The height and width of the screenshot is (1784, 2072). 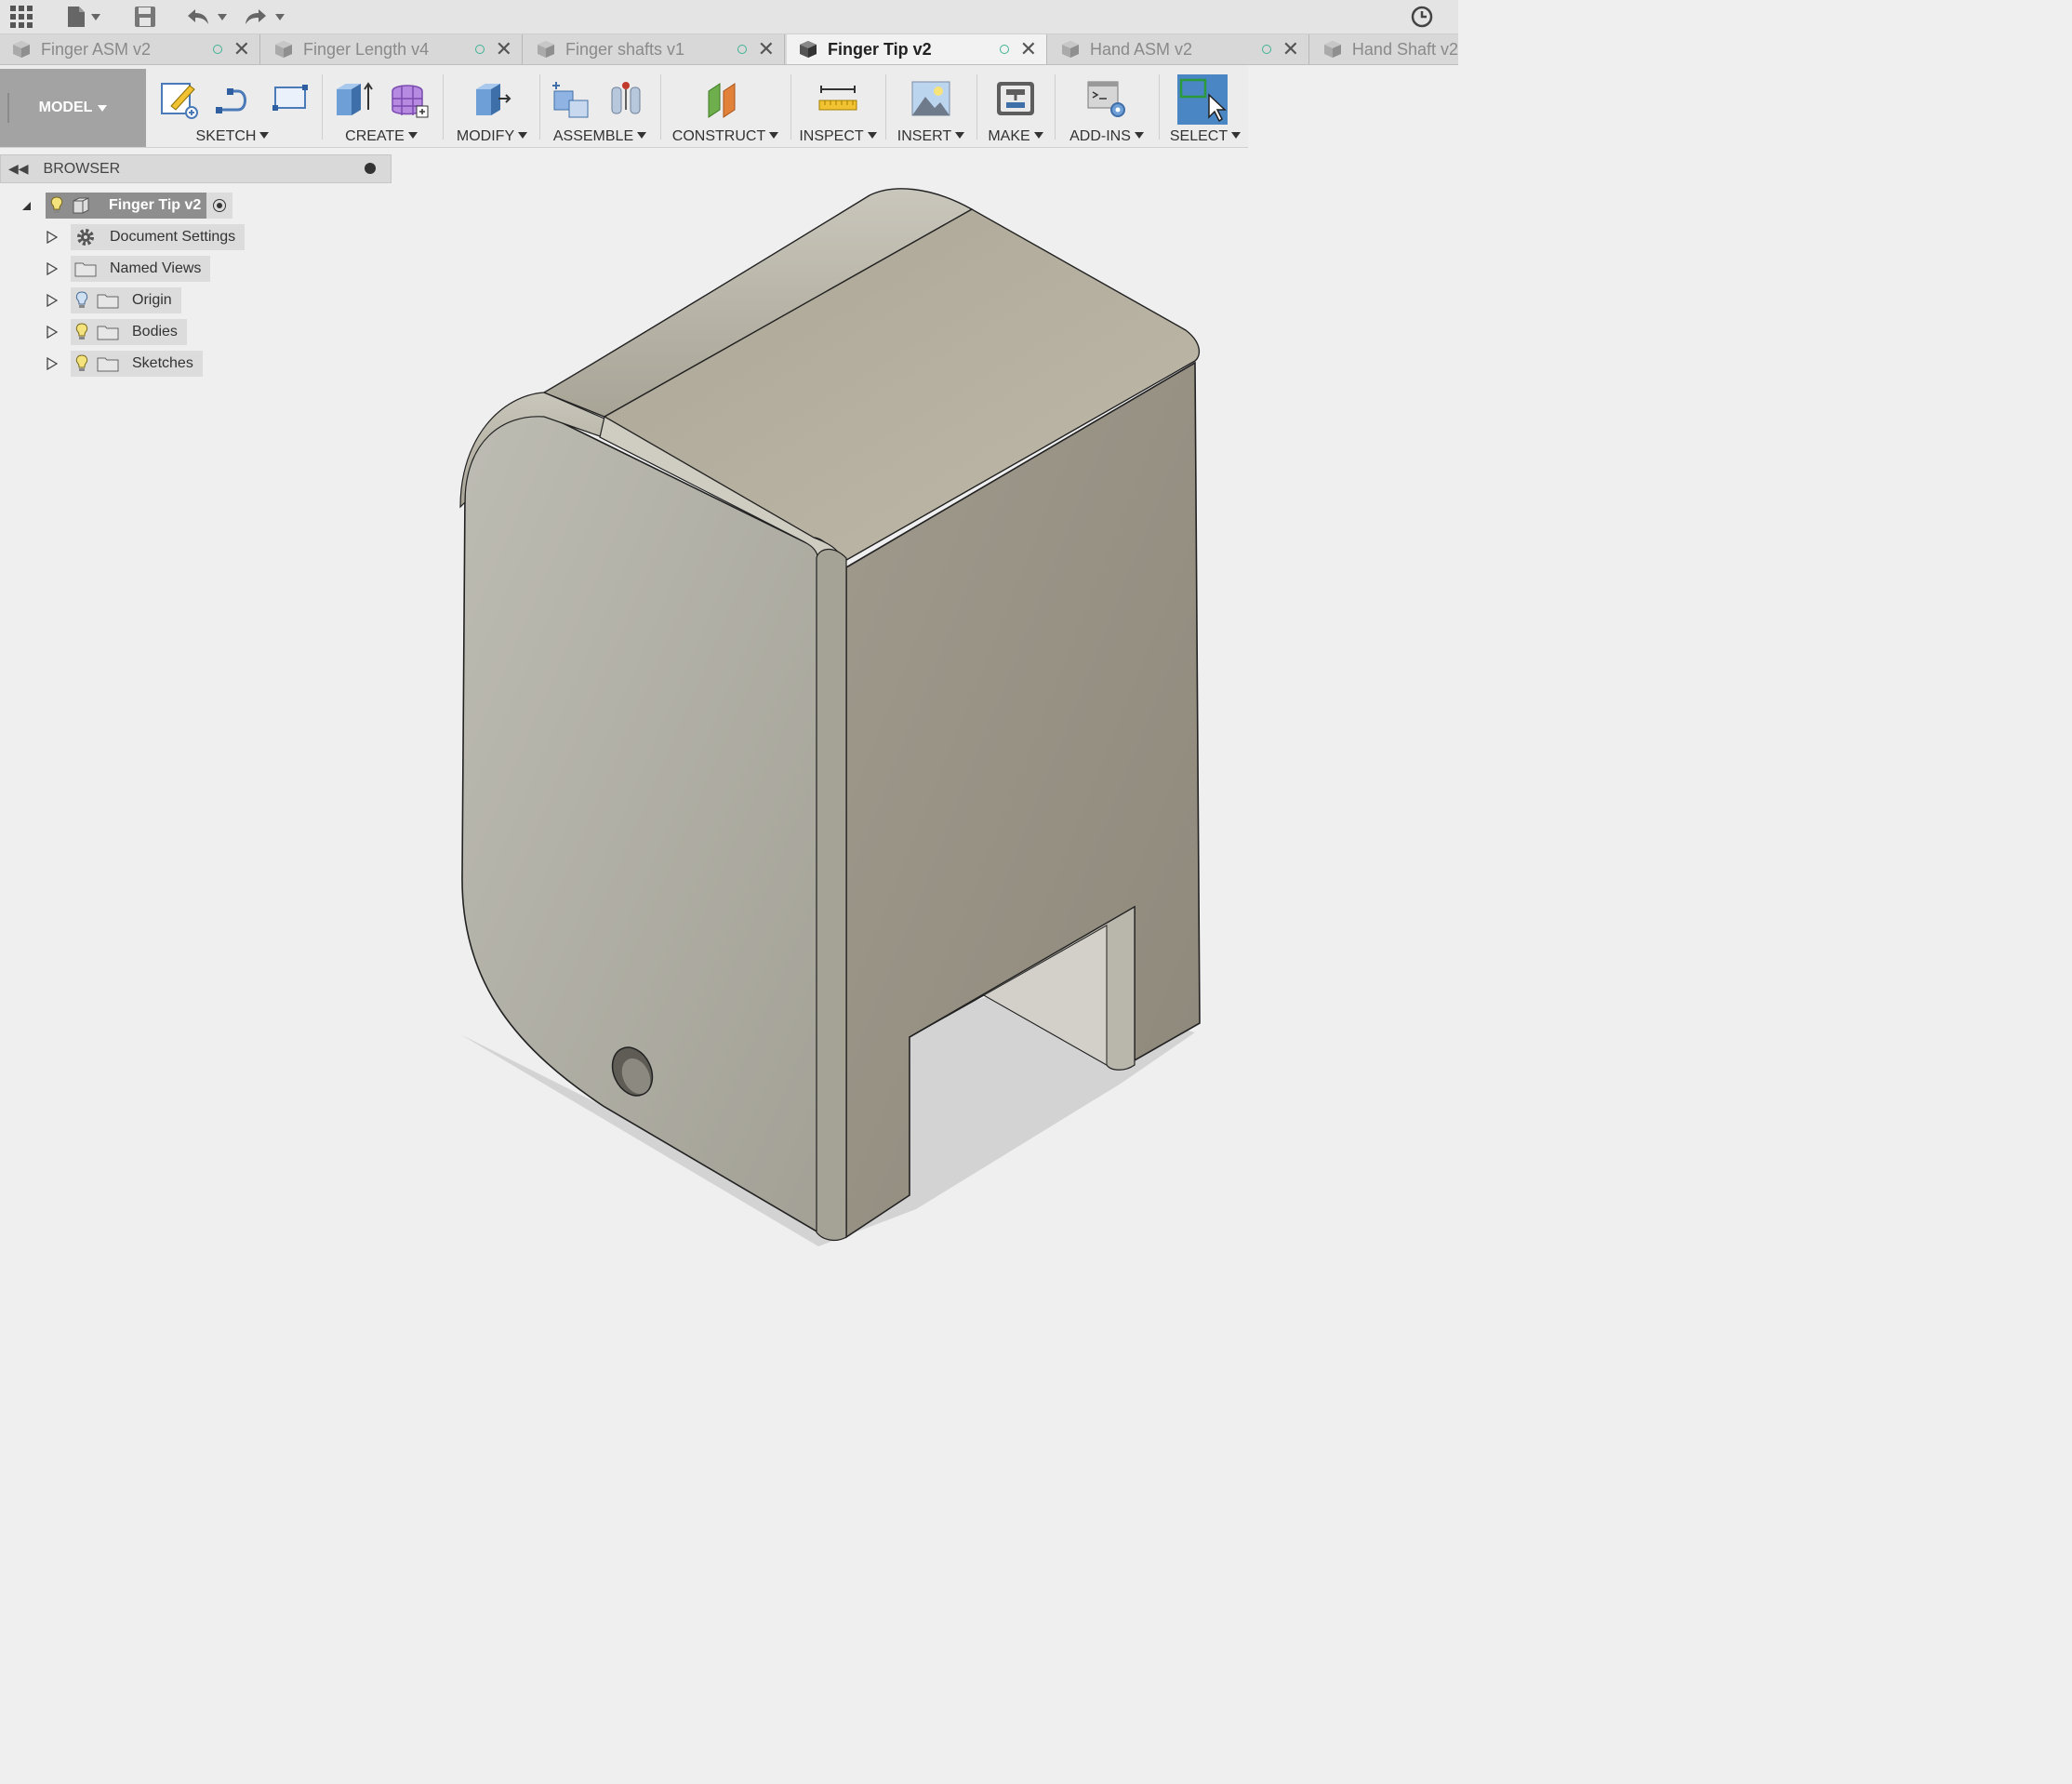 I want to click on tab-finger-shafts: Finger shafts v1 ✕, so click(x=655, y=49).